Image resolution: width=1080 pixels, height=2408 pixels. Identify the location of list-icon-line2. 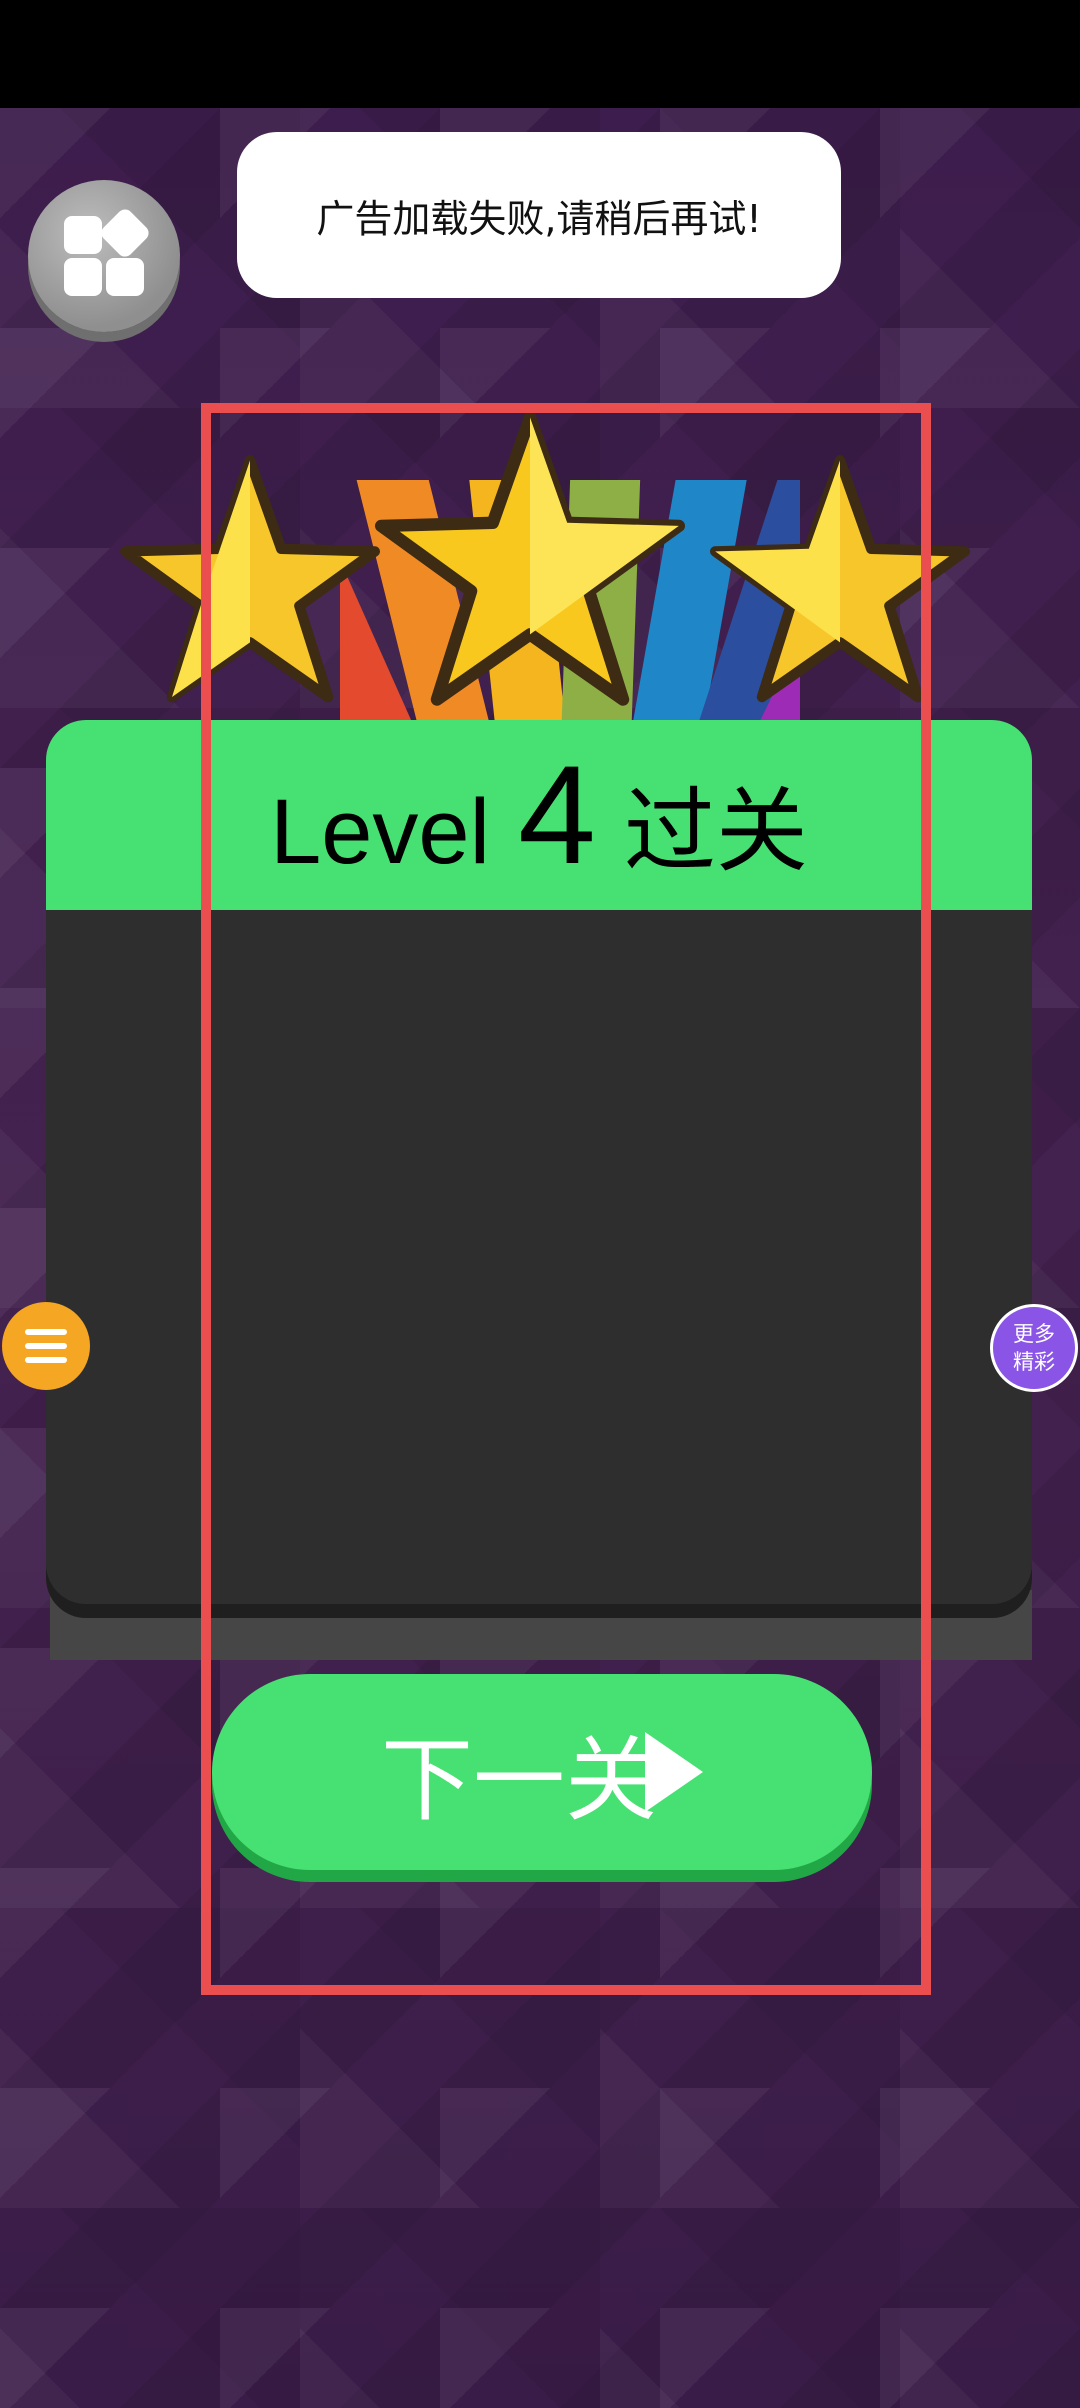
(46, 1346).